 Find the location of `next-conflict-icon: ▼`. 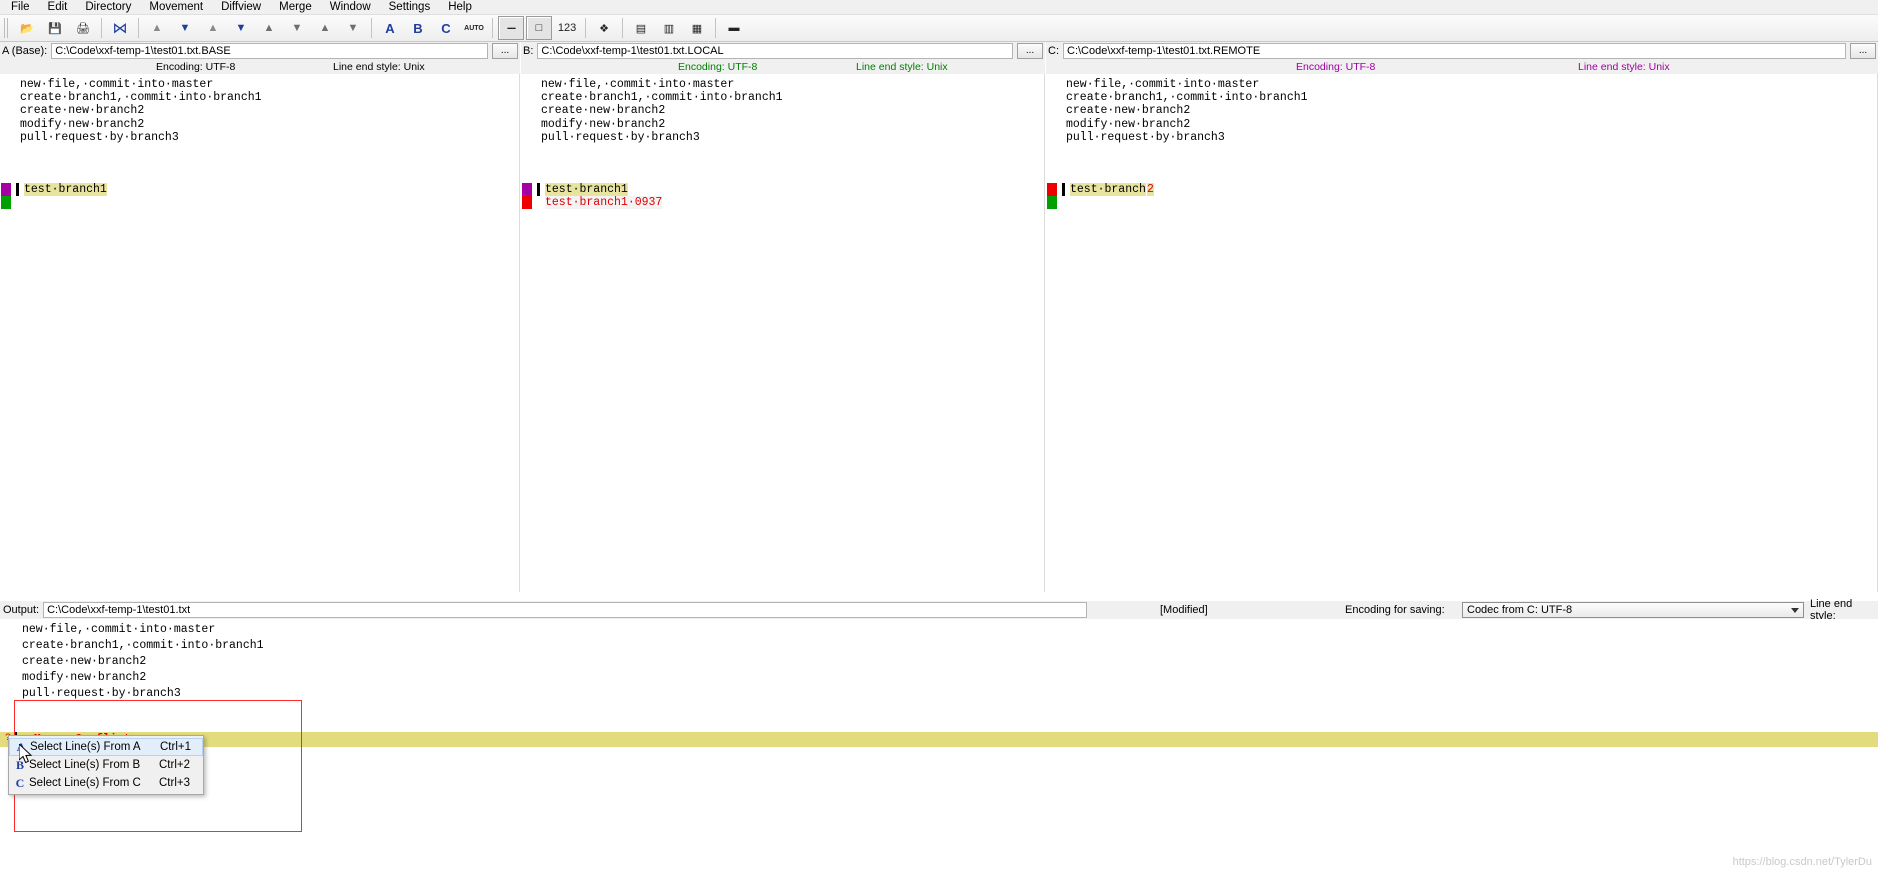

next-conflict-icon: ▼ is located at coordinates (297, 28).